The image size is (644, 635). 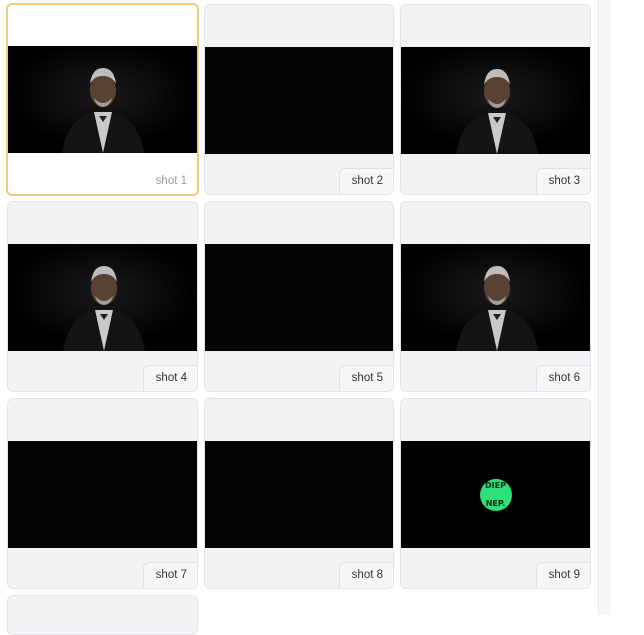 I want to click on shot-card-5: shot 5, so click(x=299, y=296).